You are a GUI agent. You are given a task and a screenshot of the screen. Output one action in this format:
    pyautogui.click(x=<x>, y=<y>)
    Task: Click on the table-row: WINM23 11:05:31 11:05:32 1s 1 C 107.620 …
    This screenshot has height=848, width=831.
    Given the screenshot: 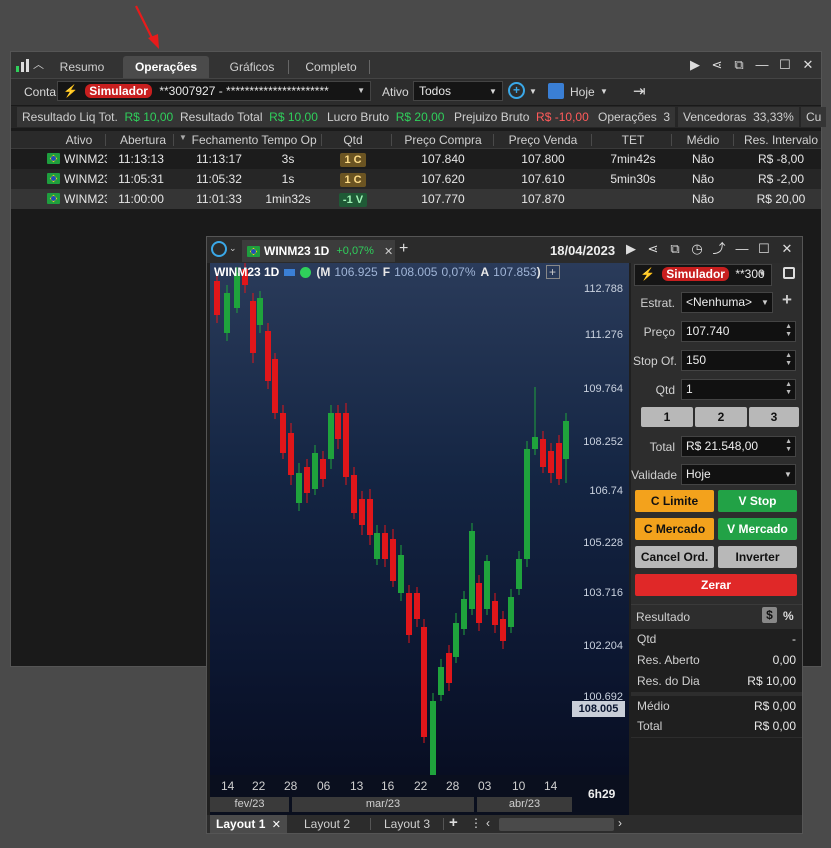 What is the action you would take?
    pyautogui.click(x=416, y=179)
    